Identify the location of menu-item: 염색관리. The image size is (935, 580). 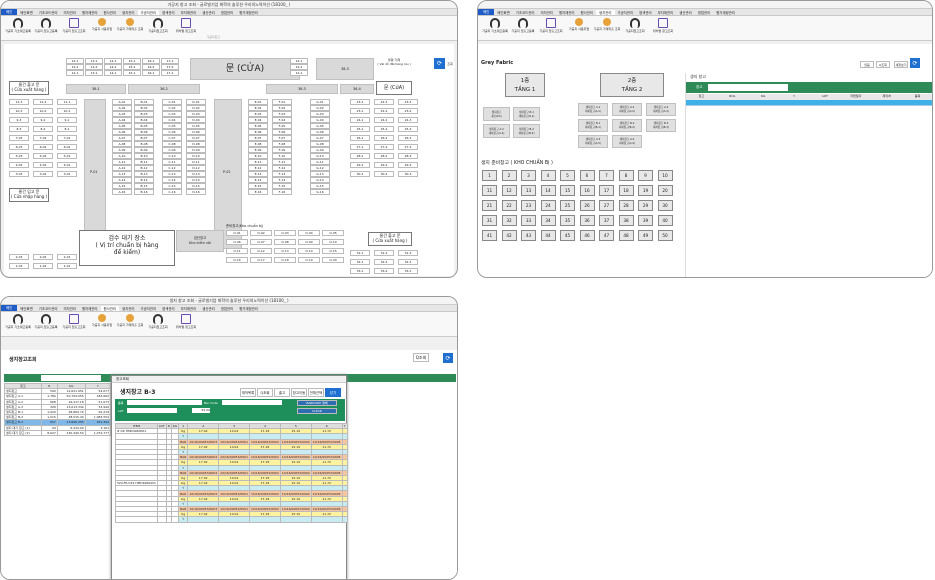
(168, 308).